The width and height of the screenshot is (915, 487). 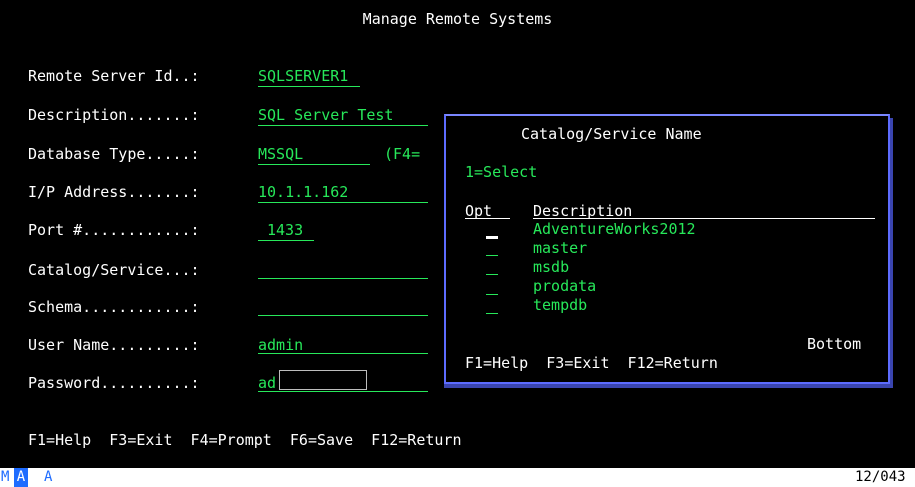 I want to click on password-field: ad, so click(x=267, y=383).